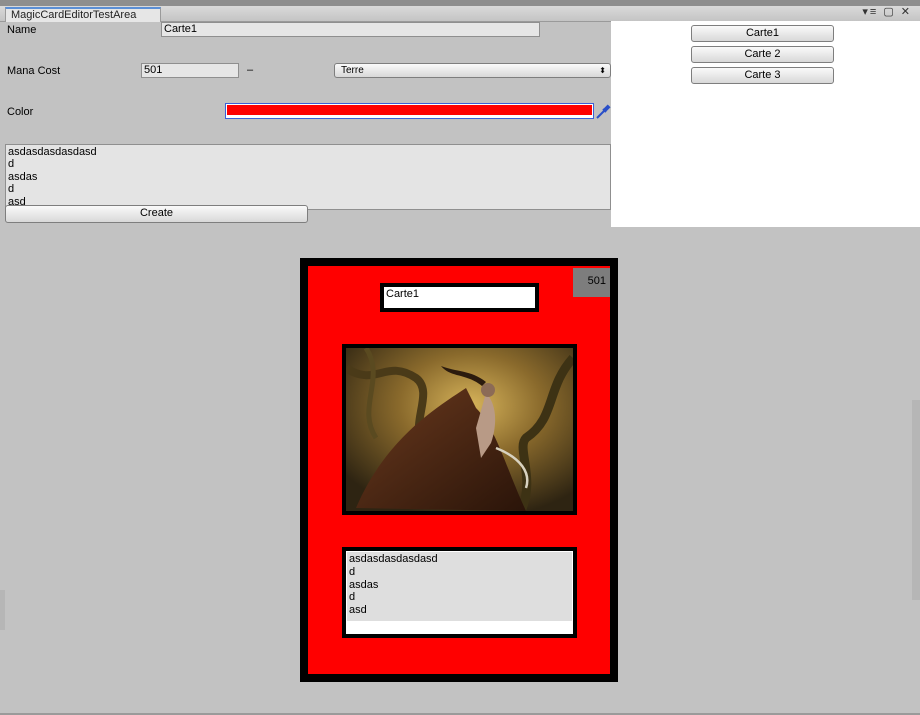 The image size is (920, 715). I want to click on card-text-box: asdasdasdasdasd d asdas d asd, so click(459, 592).